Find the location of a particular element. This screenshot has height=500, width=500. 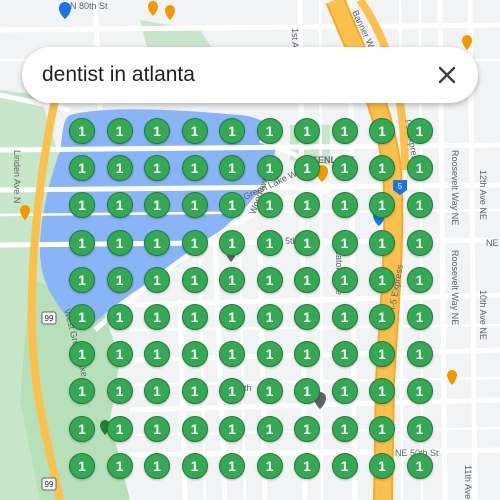

highway-shield: 99 is located at coordinates (49, 318).